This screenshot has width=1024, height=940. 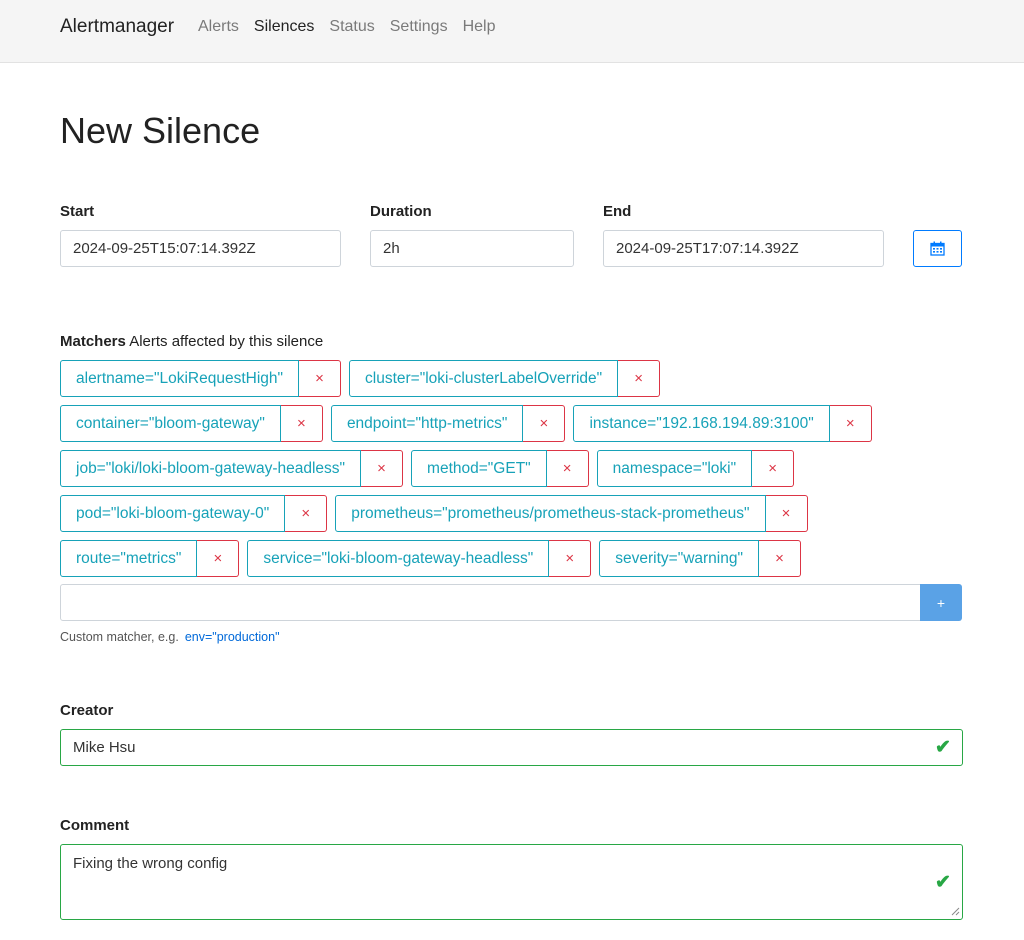 I want to click on comment-label: Comment, so click(x=95, y=825).